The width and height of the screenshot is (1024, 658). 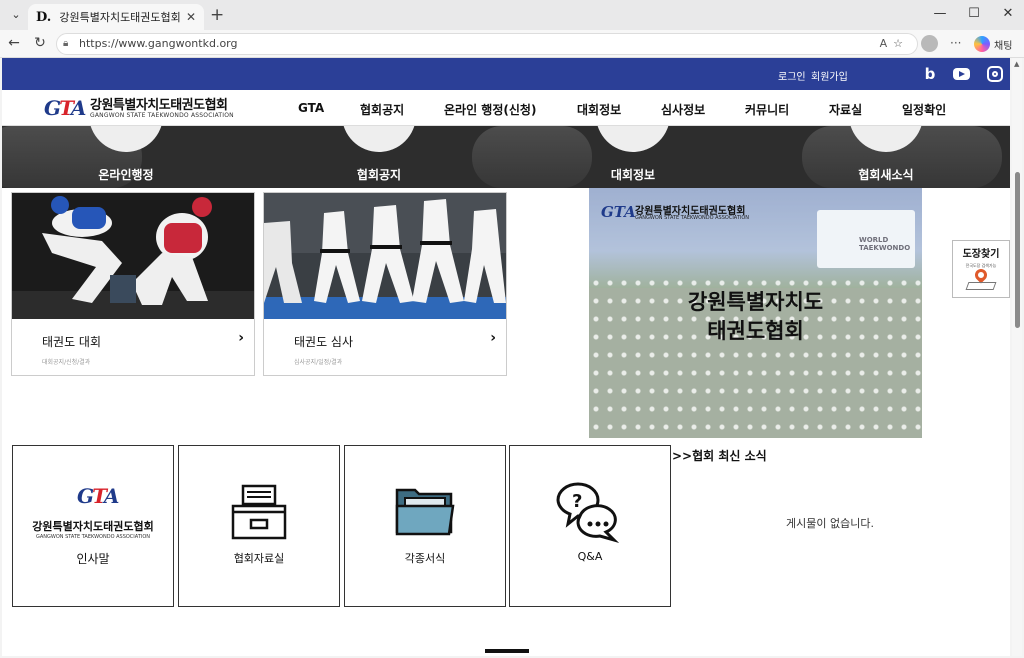 I want to click on profile-avatar, so click(x=929, y=43).